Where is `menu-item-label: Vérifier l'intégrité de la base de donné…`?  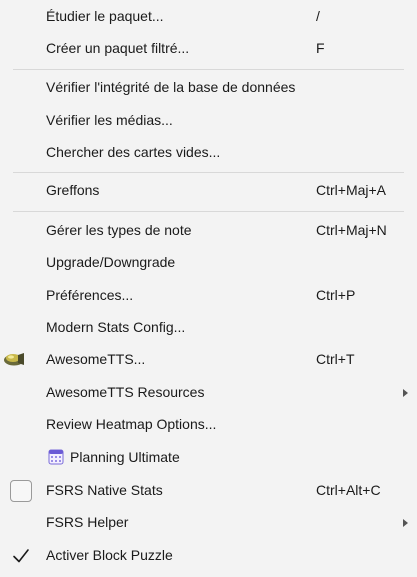 menu-item-label: Vérifier l'intégrité de la base de donné… is located at coordinates (171, 87).